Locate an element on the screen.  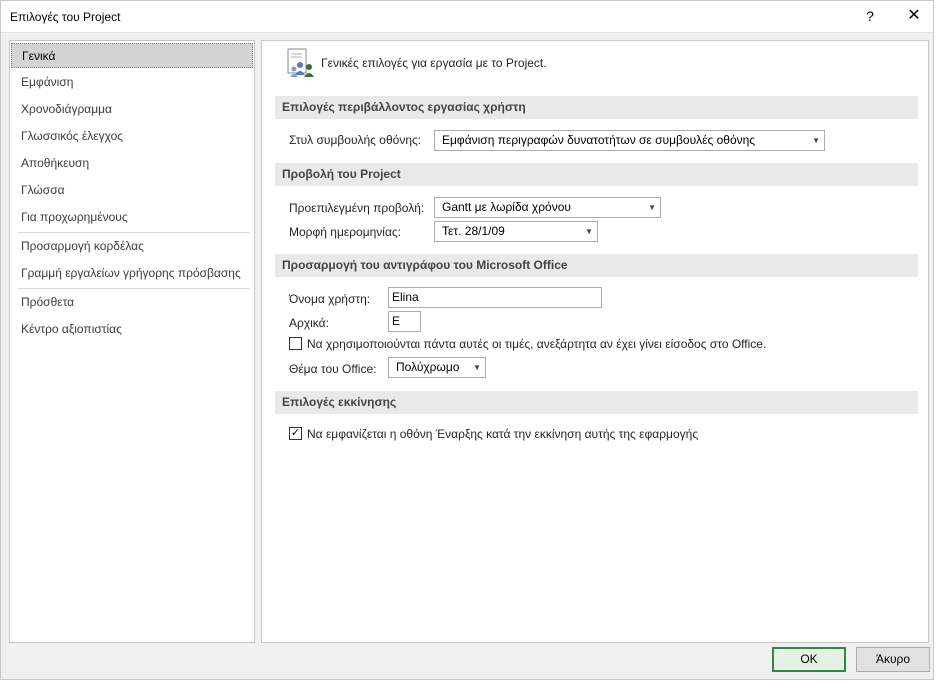
office-theme-label: Θέμα του Office: is located at coordinates (333, 369).